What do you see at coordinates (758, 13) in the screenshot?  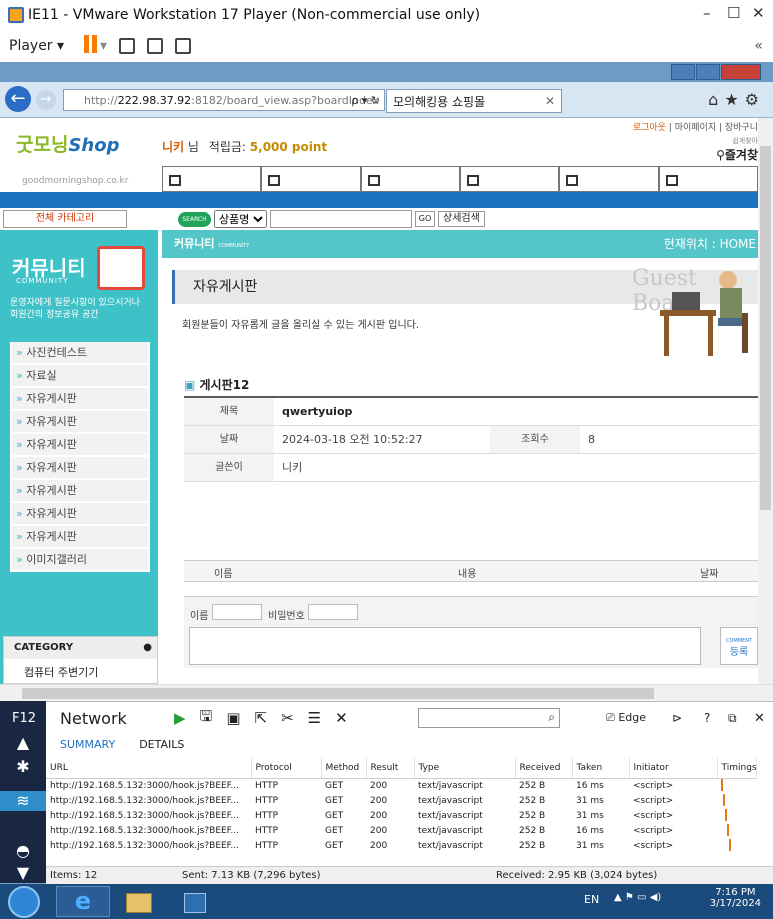 I see `close-button: ✕` at bounding box center [758, 13].